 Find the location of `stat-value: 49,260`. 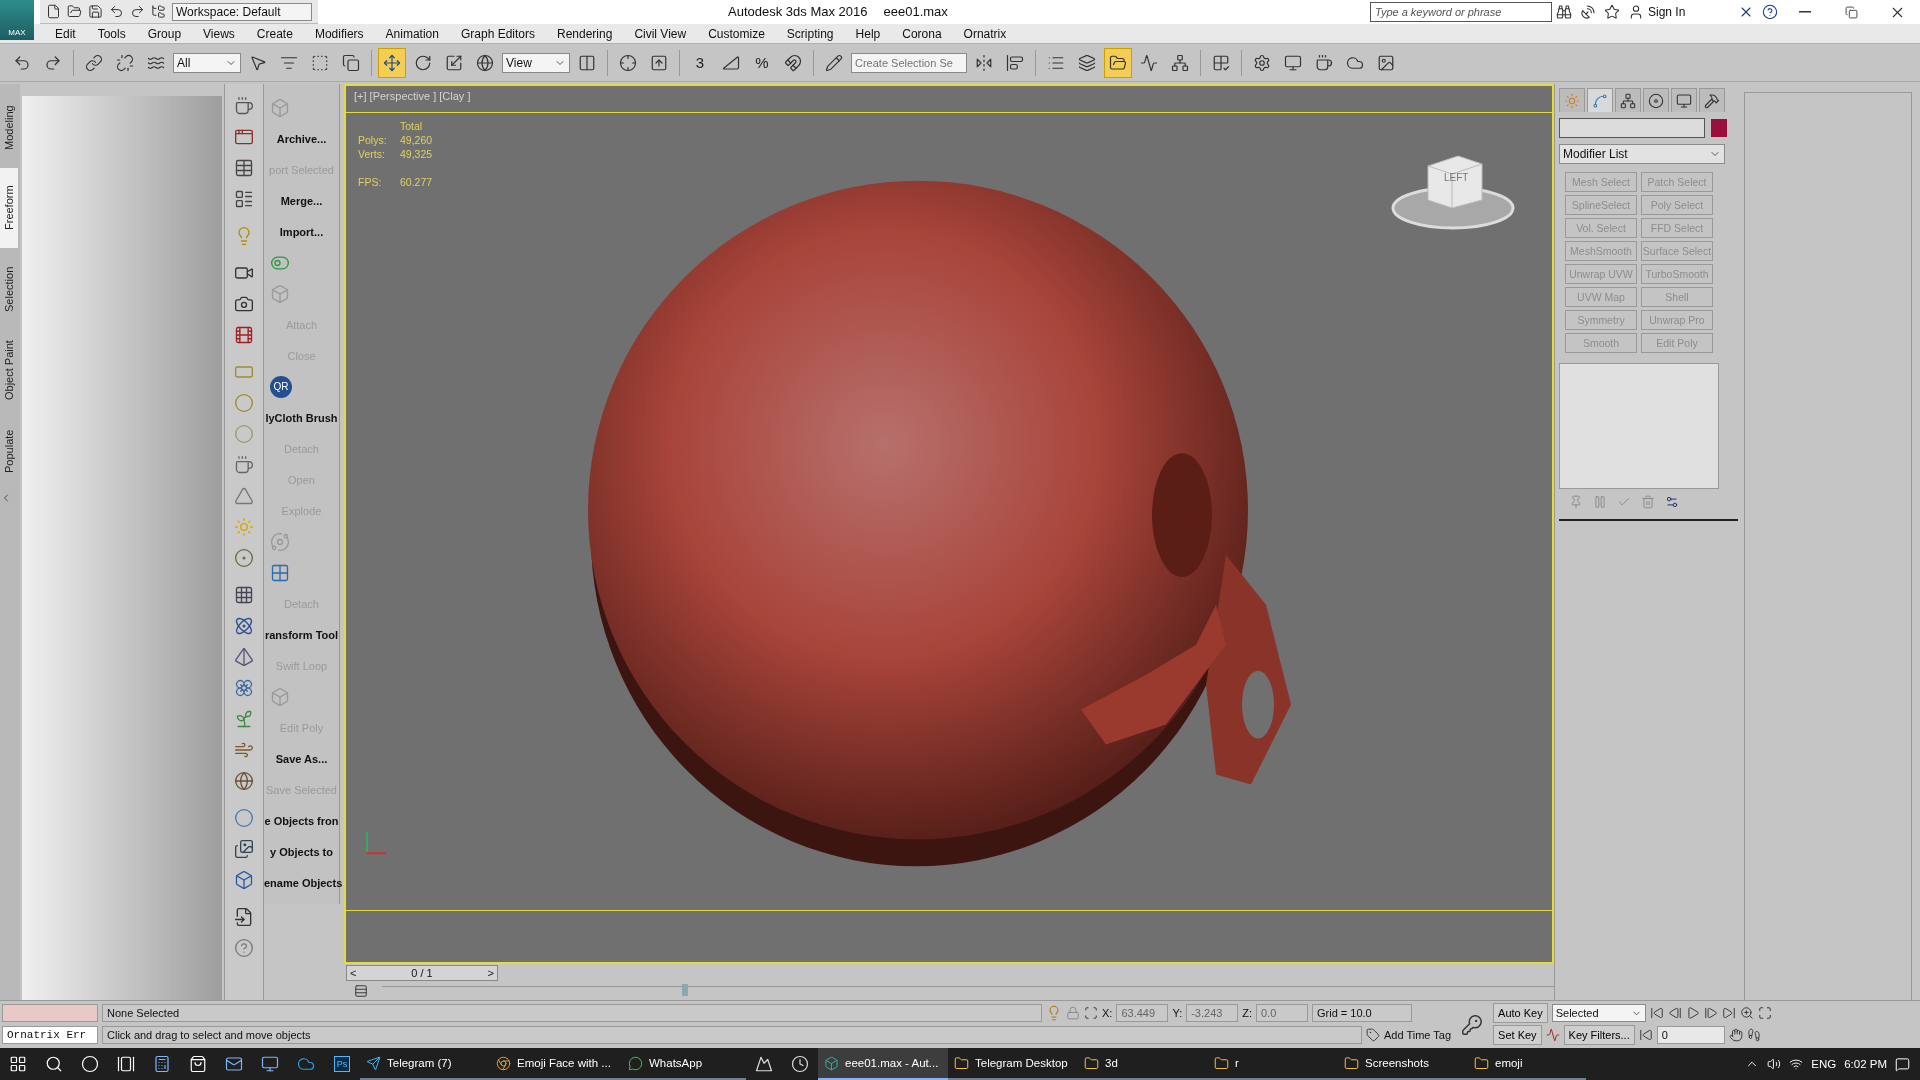

stat-value: 49,260 is located at coordinates (416, 140).